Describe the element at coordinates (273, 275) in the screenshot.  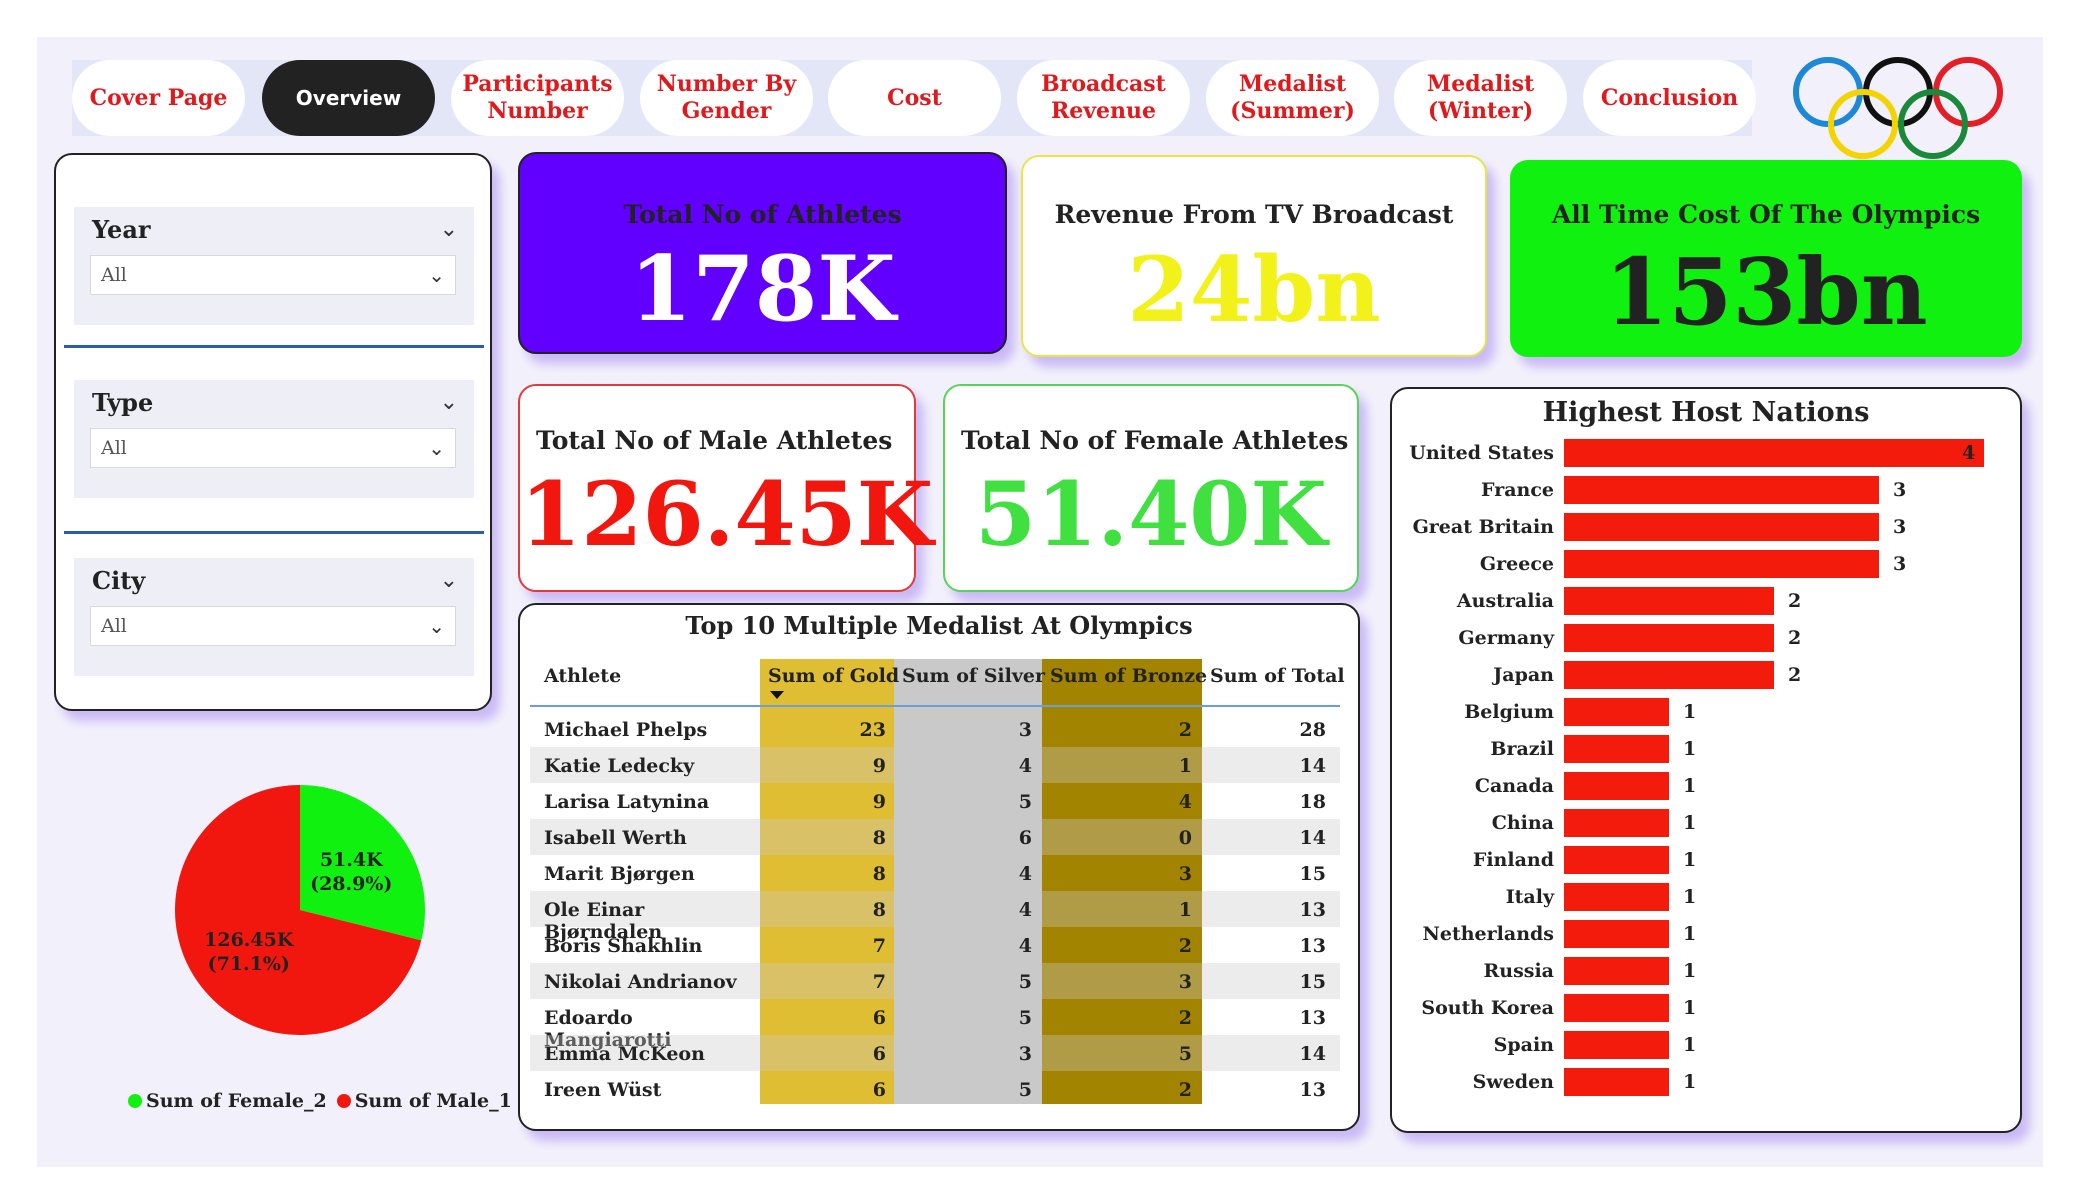
I see `year-dropdown: All ⌄` at that location.